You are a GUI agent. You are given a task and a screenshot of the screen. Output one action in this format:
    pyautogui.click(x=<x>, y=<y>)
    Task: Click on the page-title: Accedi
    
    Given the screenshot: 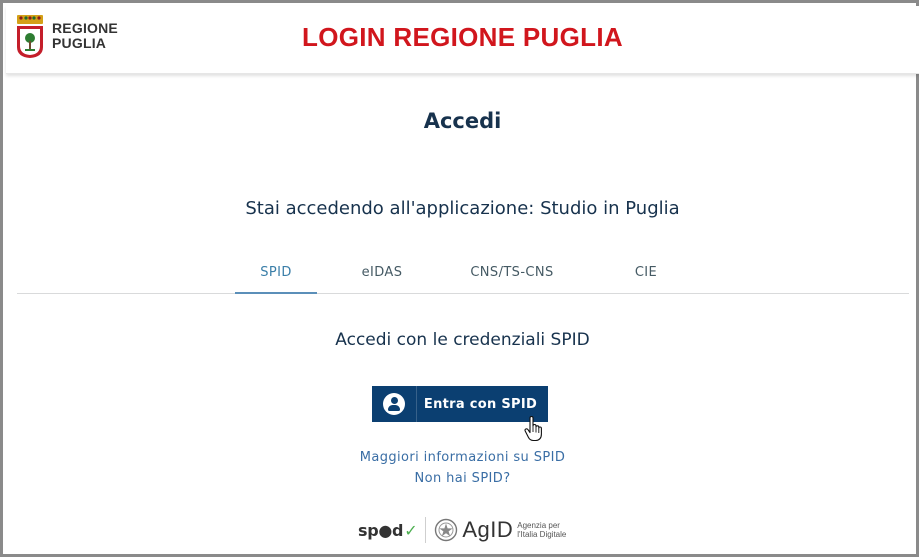 What is the action you would take?
    pyautogui.click(x=462, y=121)
    